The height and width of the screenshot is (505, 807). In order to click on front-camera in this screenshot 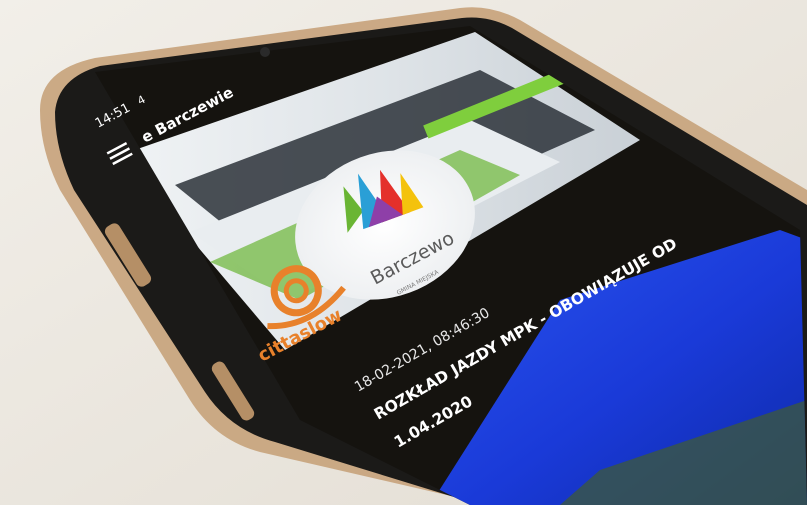, I will do `click(265, 52)`.